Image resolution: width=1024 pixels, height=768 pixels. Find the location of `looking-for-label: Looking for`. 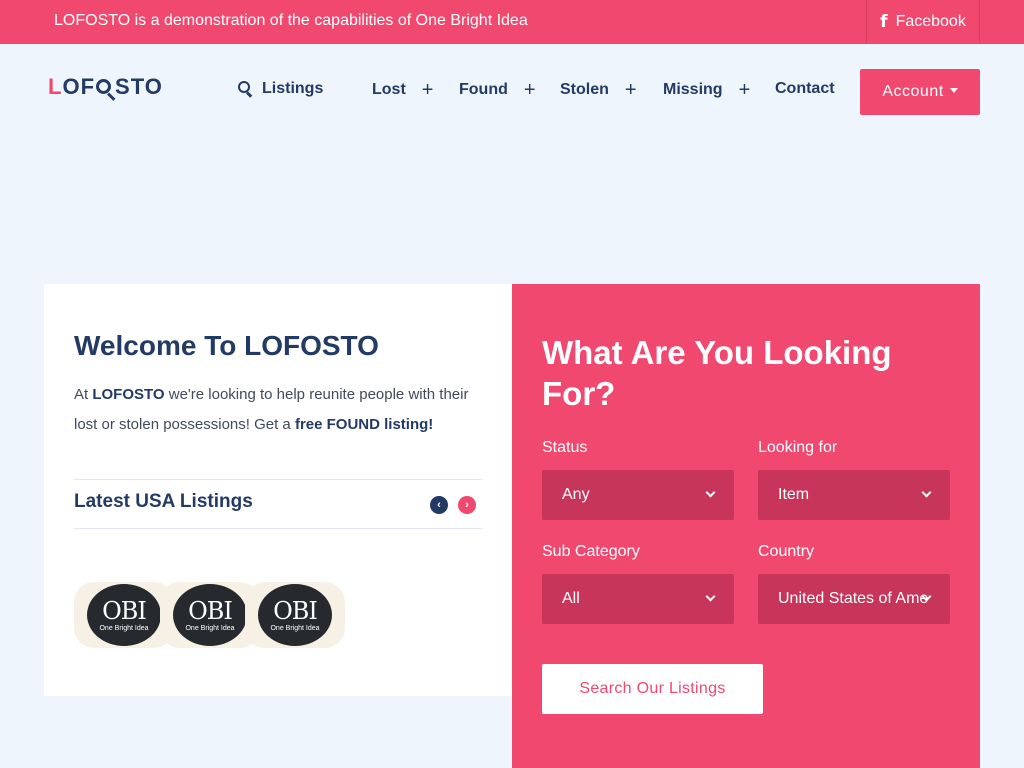

looking-for-label: Looking for is located at coordinates (798, 447).